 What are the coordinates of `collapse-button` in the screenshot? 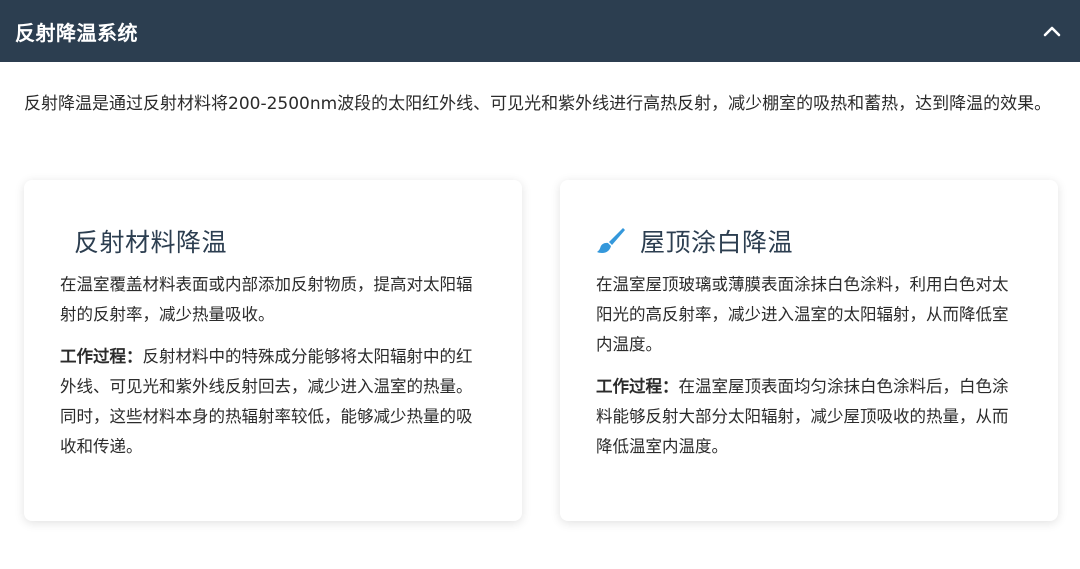 It's located at (1052, 31).